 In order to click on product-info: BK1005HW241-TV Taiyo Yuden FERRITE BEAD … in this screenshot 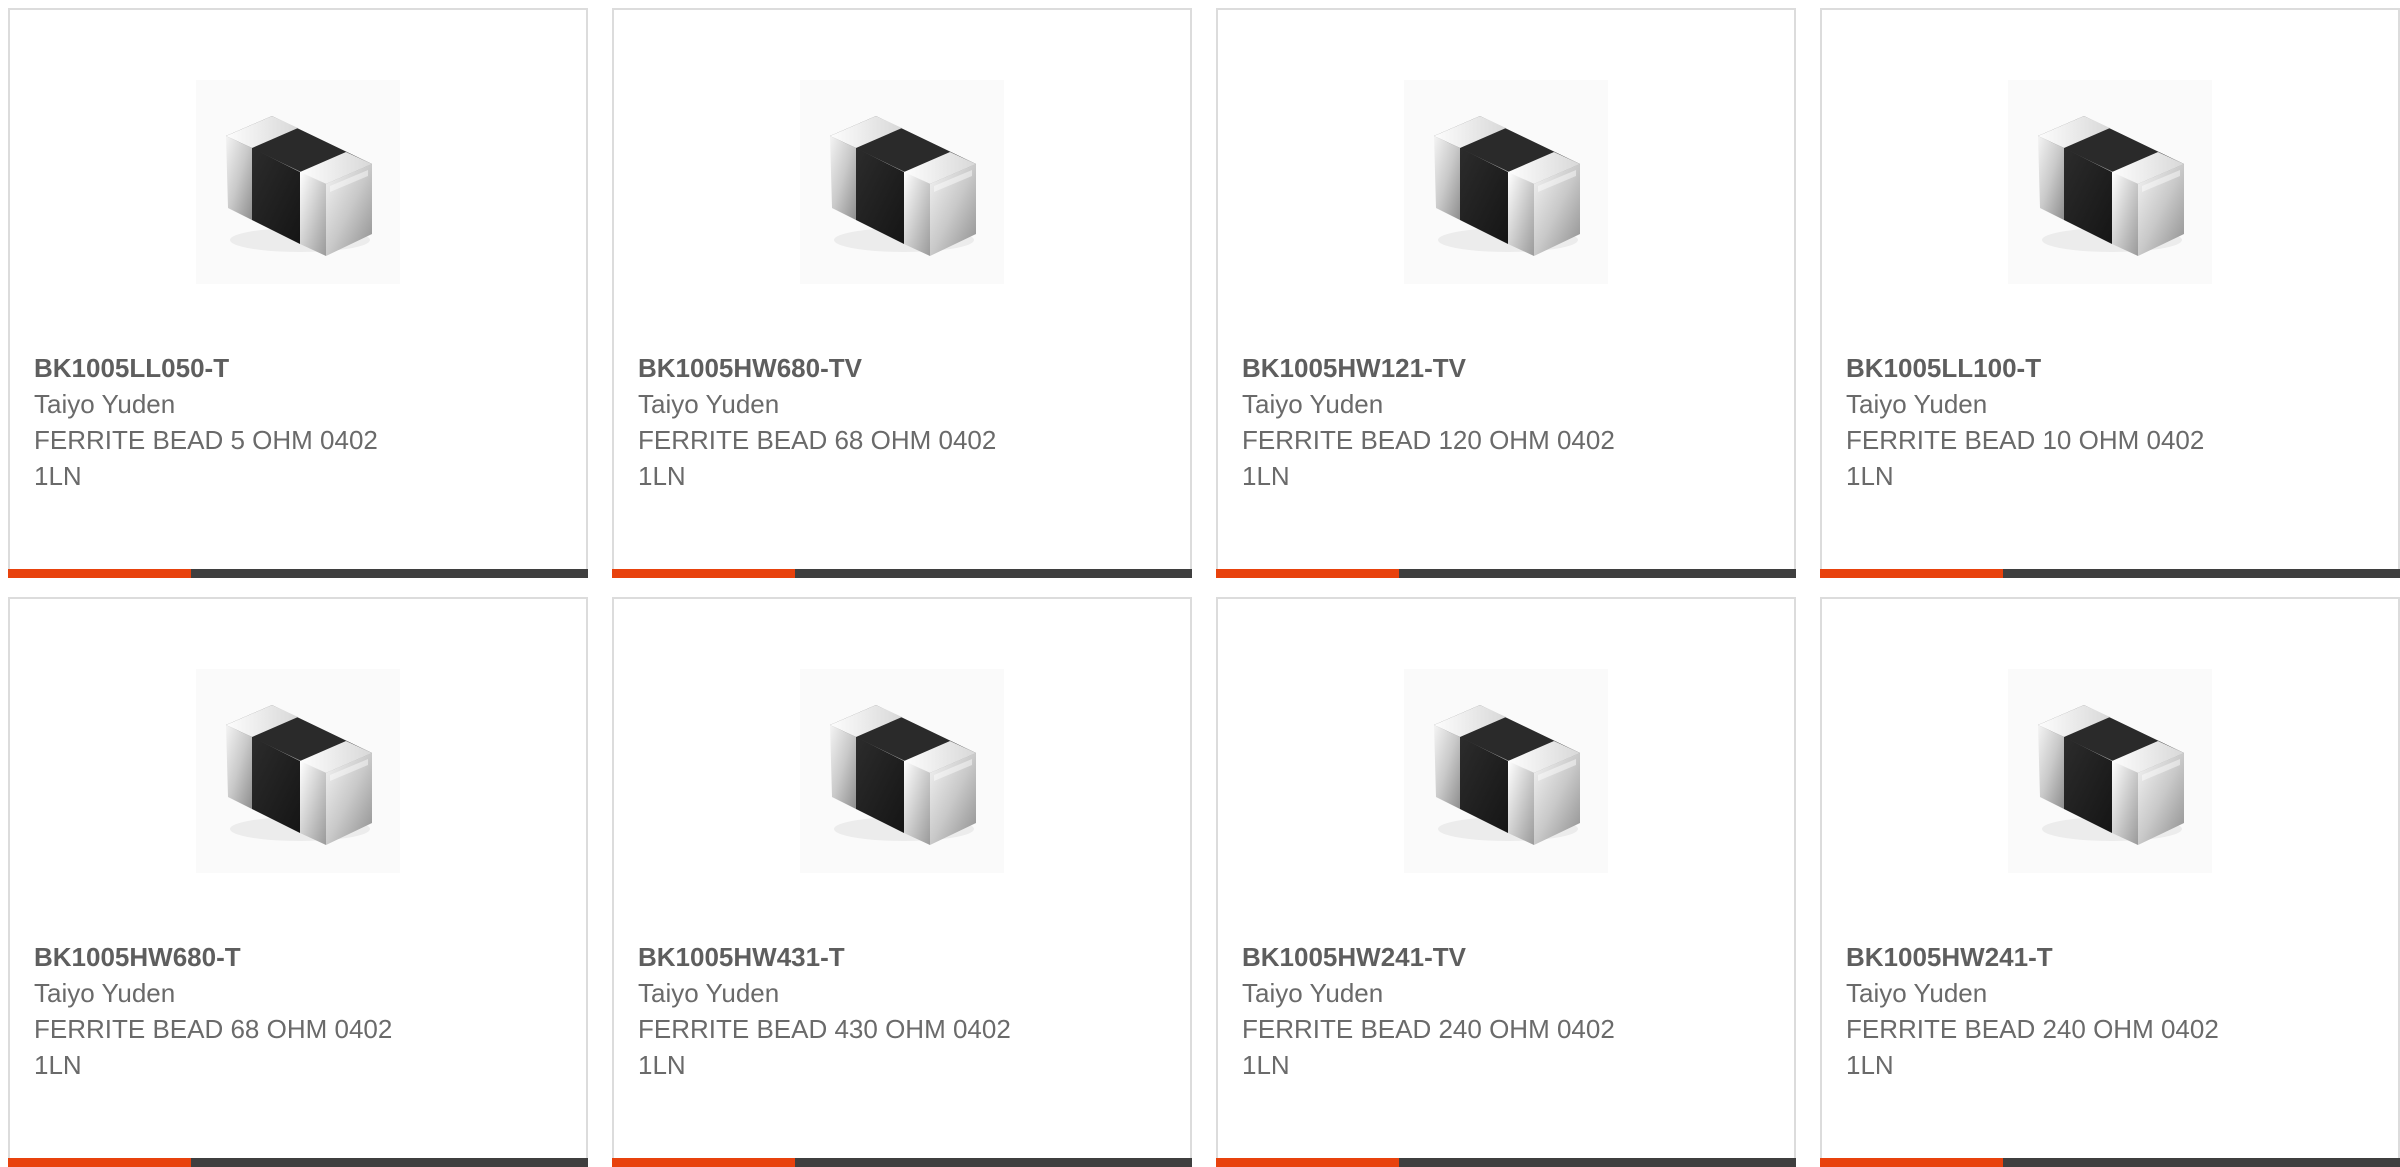, I will do `click(1508, 1011)`.